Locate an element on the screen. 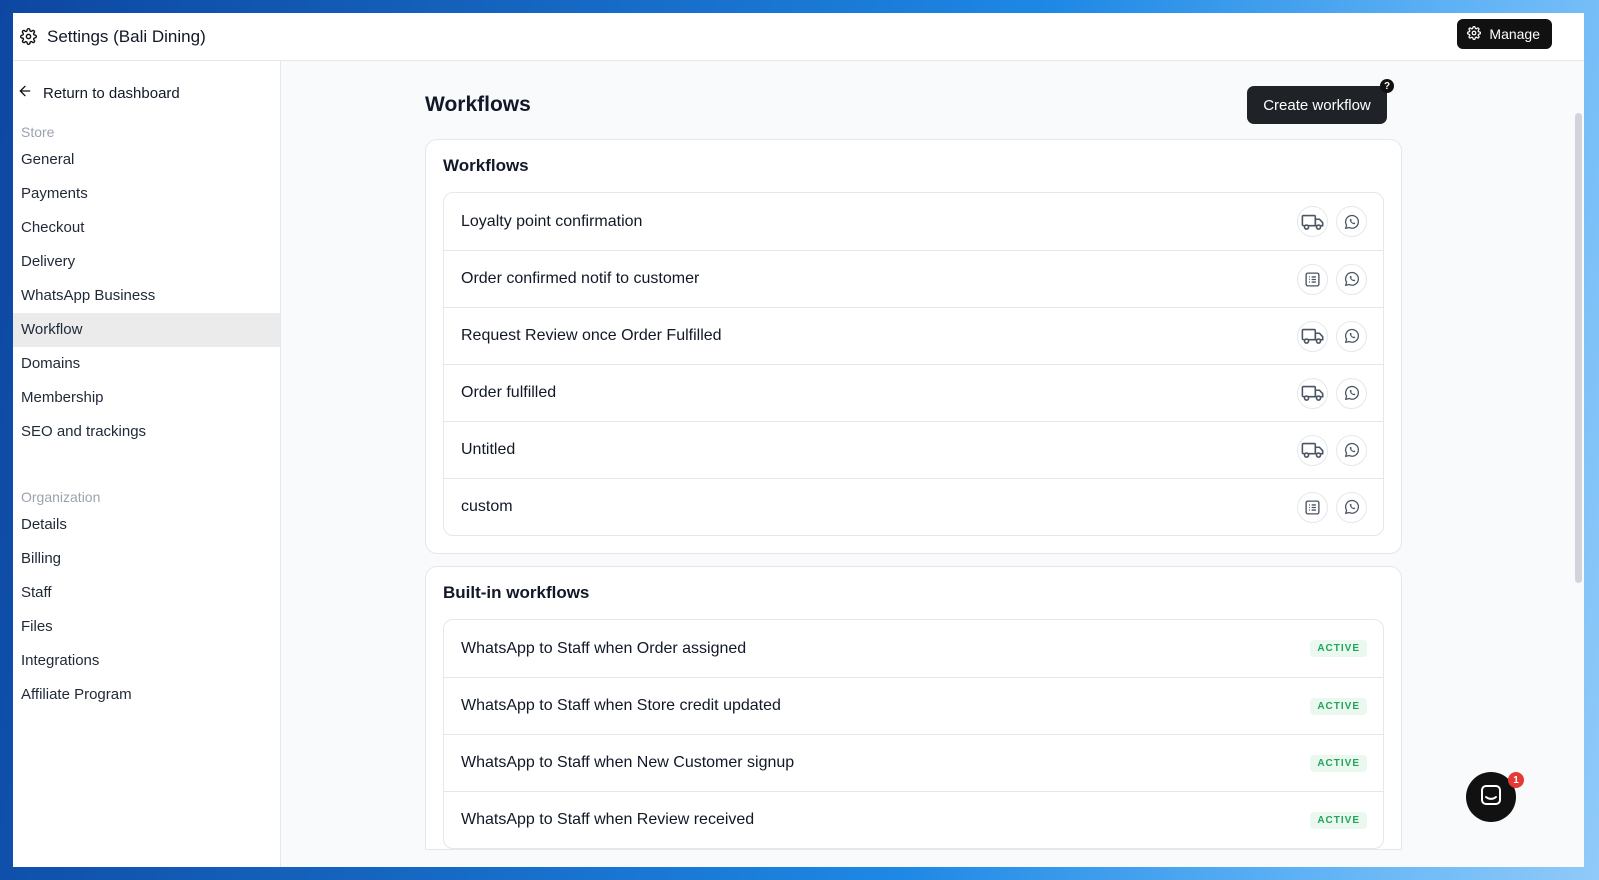  sidebar-item-domains: Domains is located at coordinates (146, 364).